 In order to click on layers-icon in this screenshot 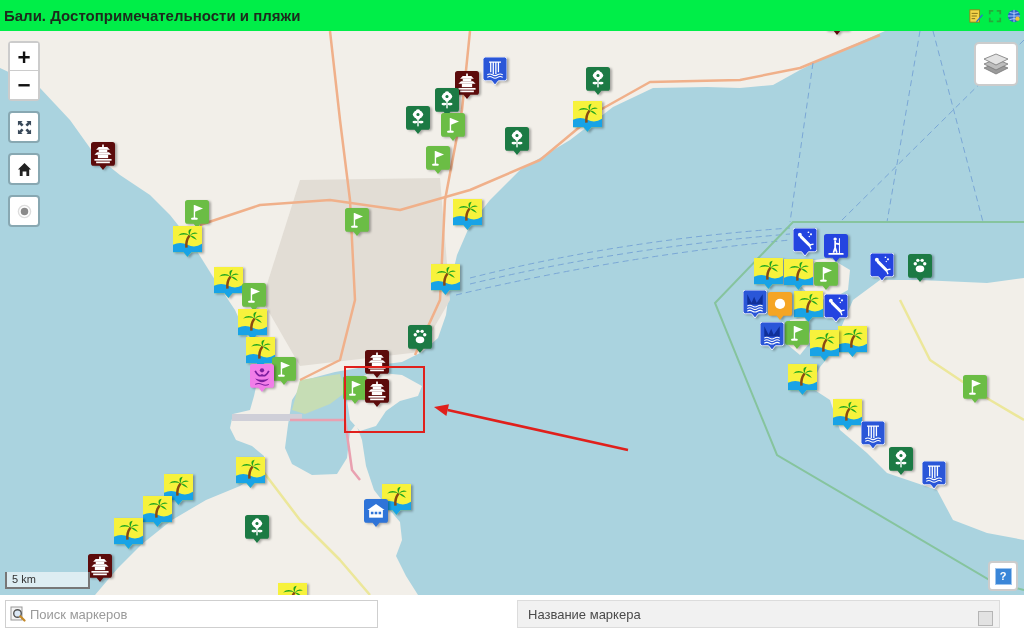, I will do `click(996, 64)`.